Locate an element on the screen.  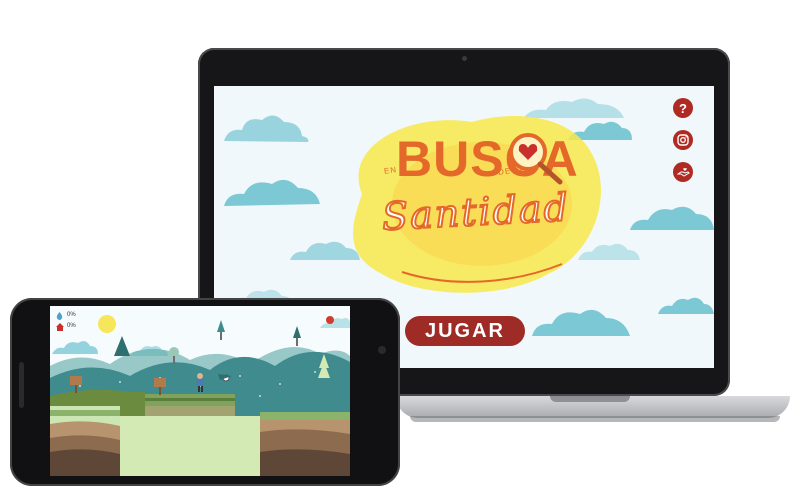
hud-water-value: 0% is located at coordinates (71, 315).